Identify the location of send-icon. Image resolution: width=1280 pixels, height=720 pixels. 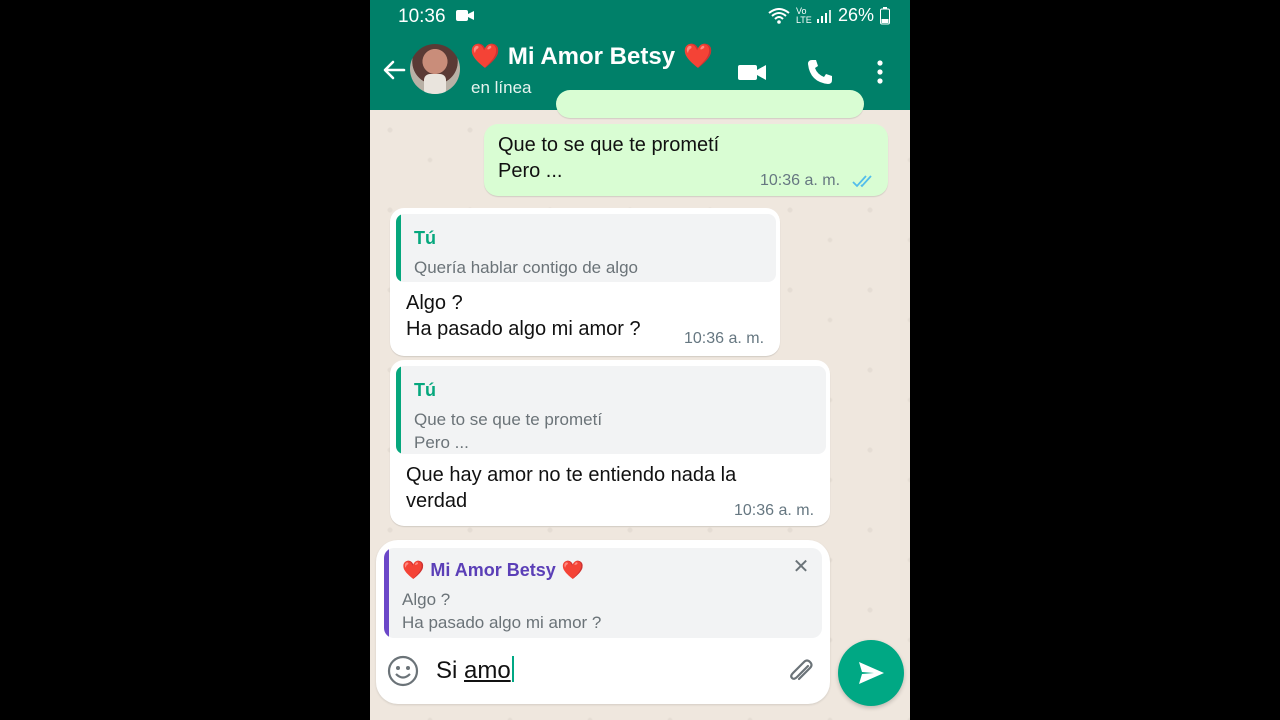
(871, 673).